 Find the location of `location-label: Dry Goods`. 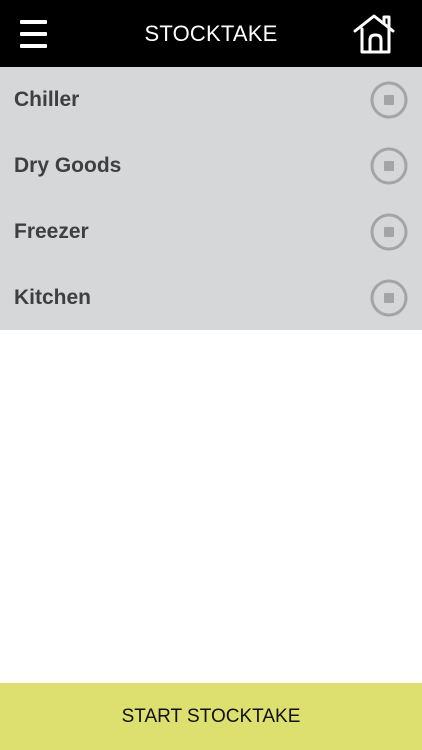

location-label: Dry Goods is located at coordinates (68, 165).